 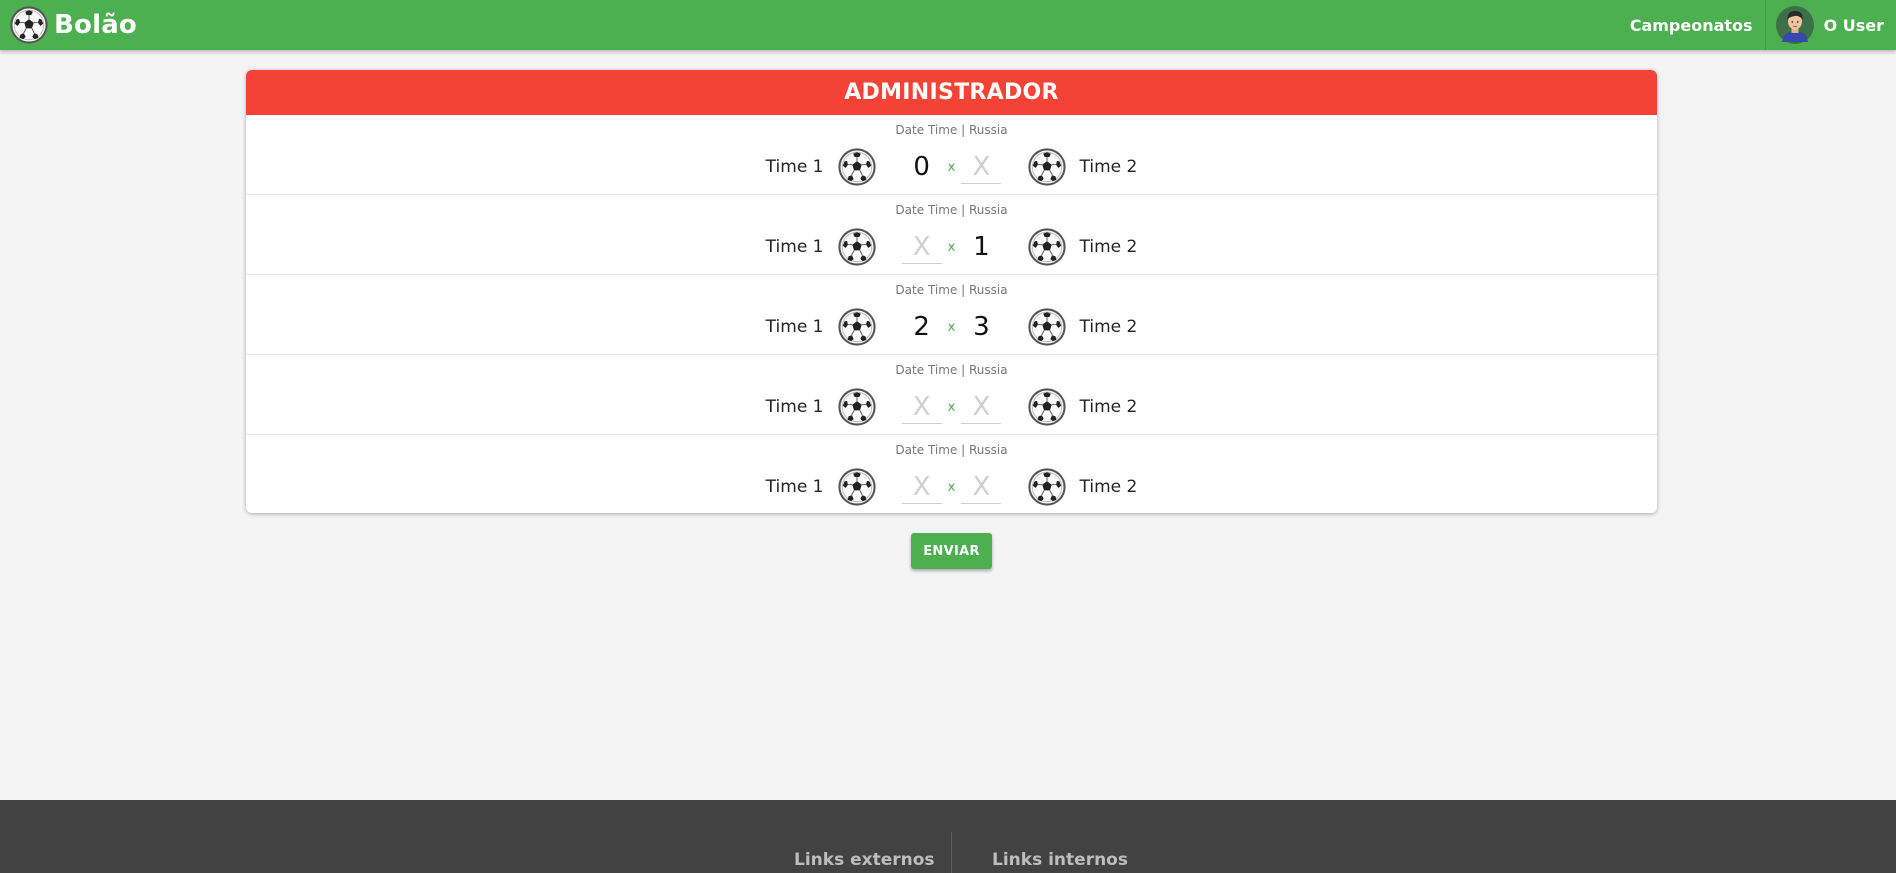 I want to click on brand-logo: Bolão, so click(x=73, y=25).